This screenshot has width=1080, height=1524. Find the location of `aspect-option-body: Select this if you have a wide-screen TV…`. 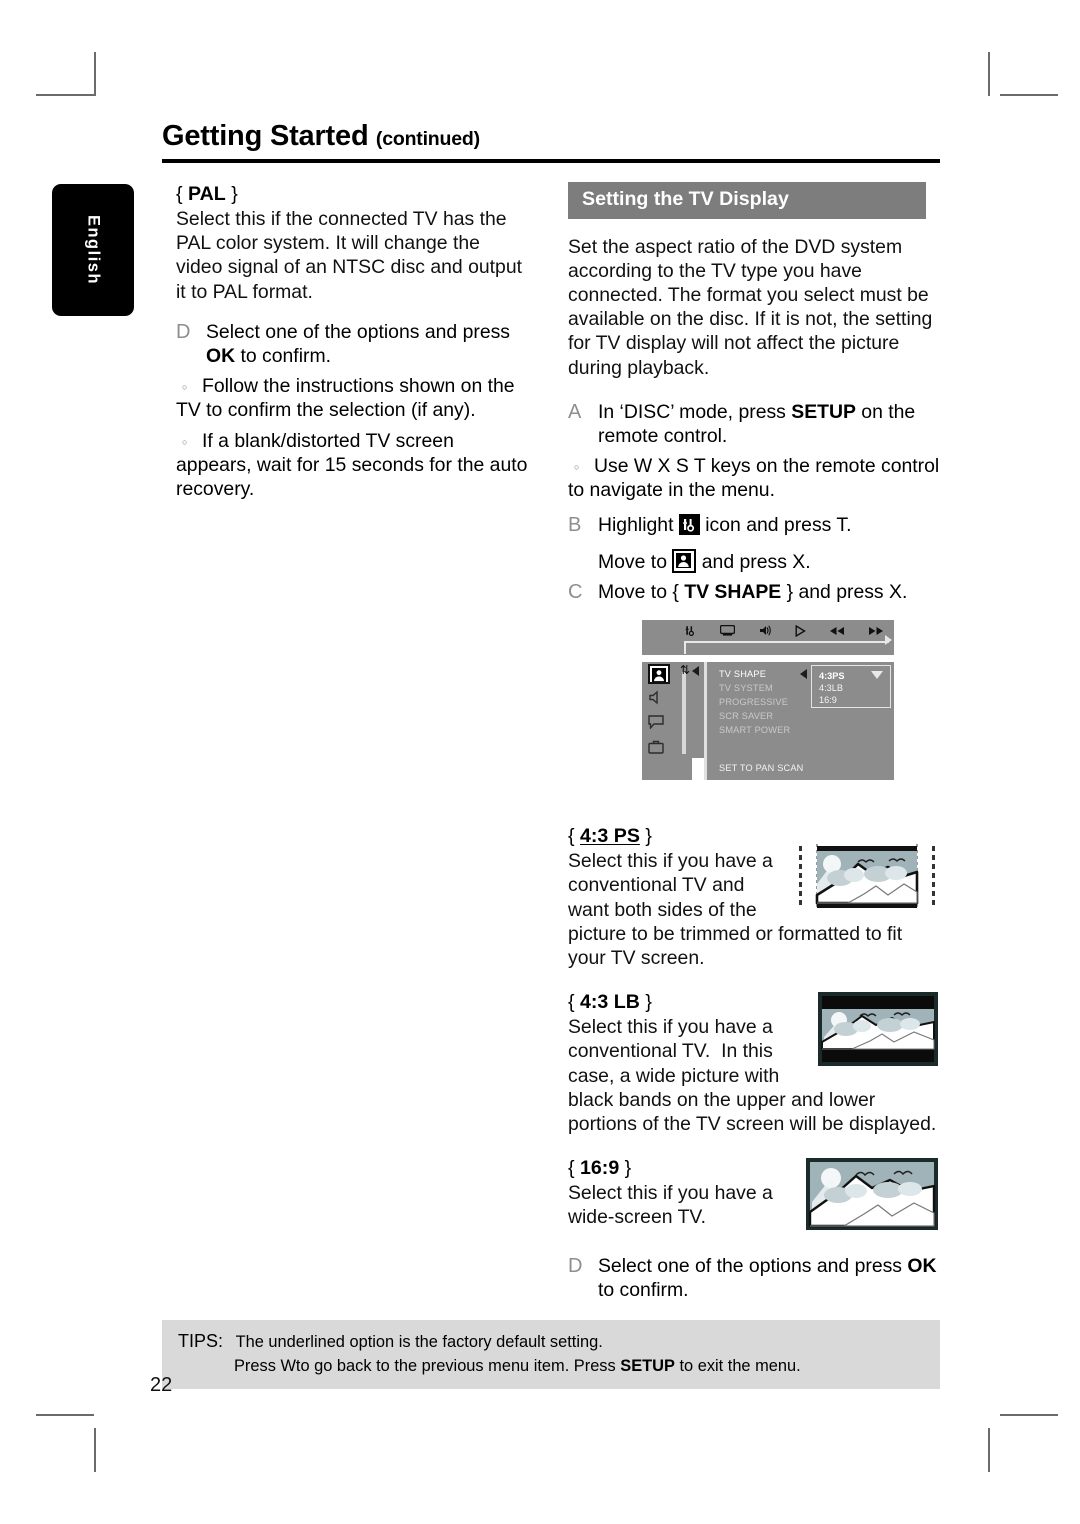

aspect-option-body: Select this if you have a wide-screen TV… is located at coordinates (670, 1205).